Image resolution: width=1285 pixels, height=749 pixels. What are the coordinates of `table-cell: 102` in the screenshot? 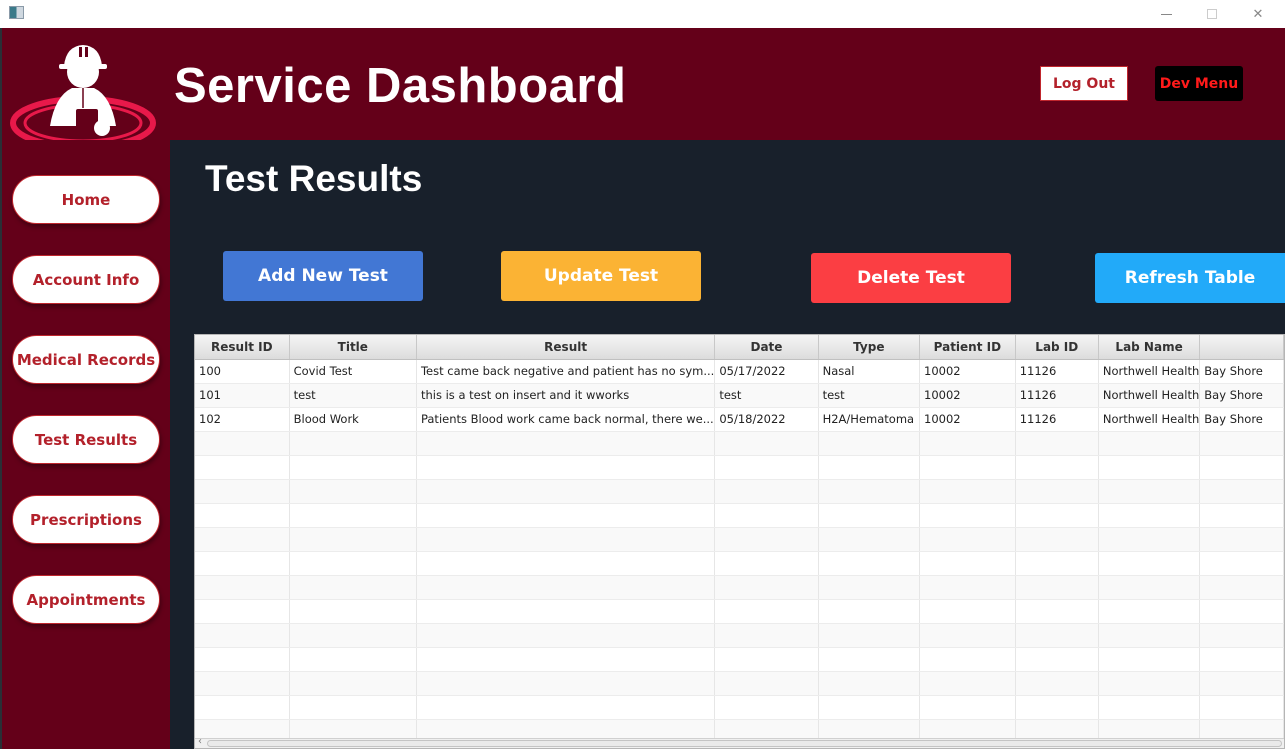 It's located at (242, 419).